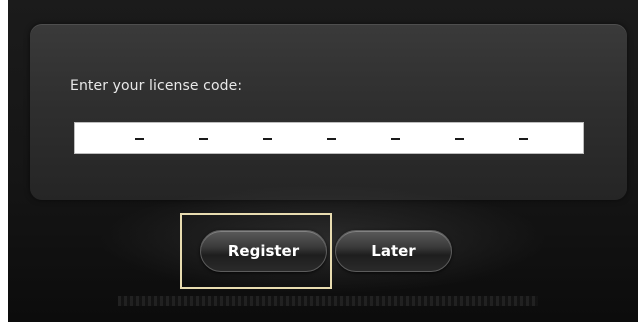 This screenshot has width=638, height=322. What do you see at coordinates (263, 251) in the screenshot?
I see `register-button: Register` at bounding box center [263, 251].